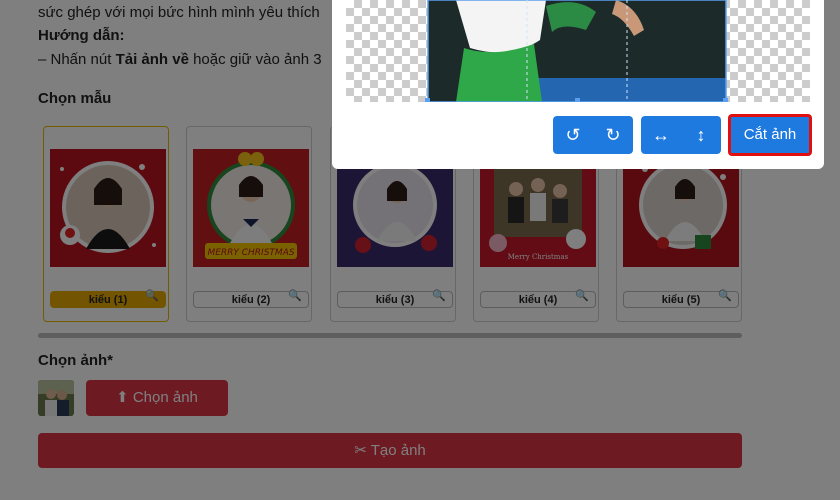 Image resolution: width=840 pixels, height=500 pixels. I want to click on rotate-right-icon: ↻, so click(613, 135).